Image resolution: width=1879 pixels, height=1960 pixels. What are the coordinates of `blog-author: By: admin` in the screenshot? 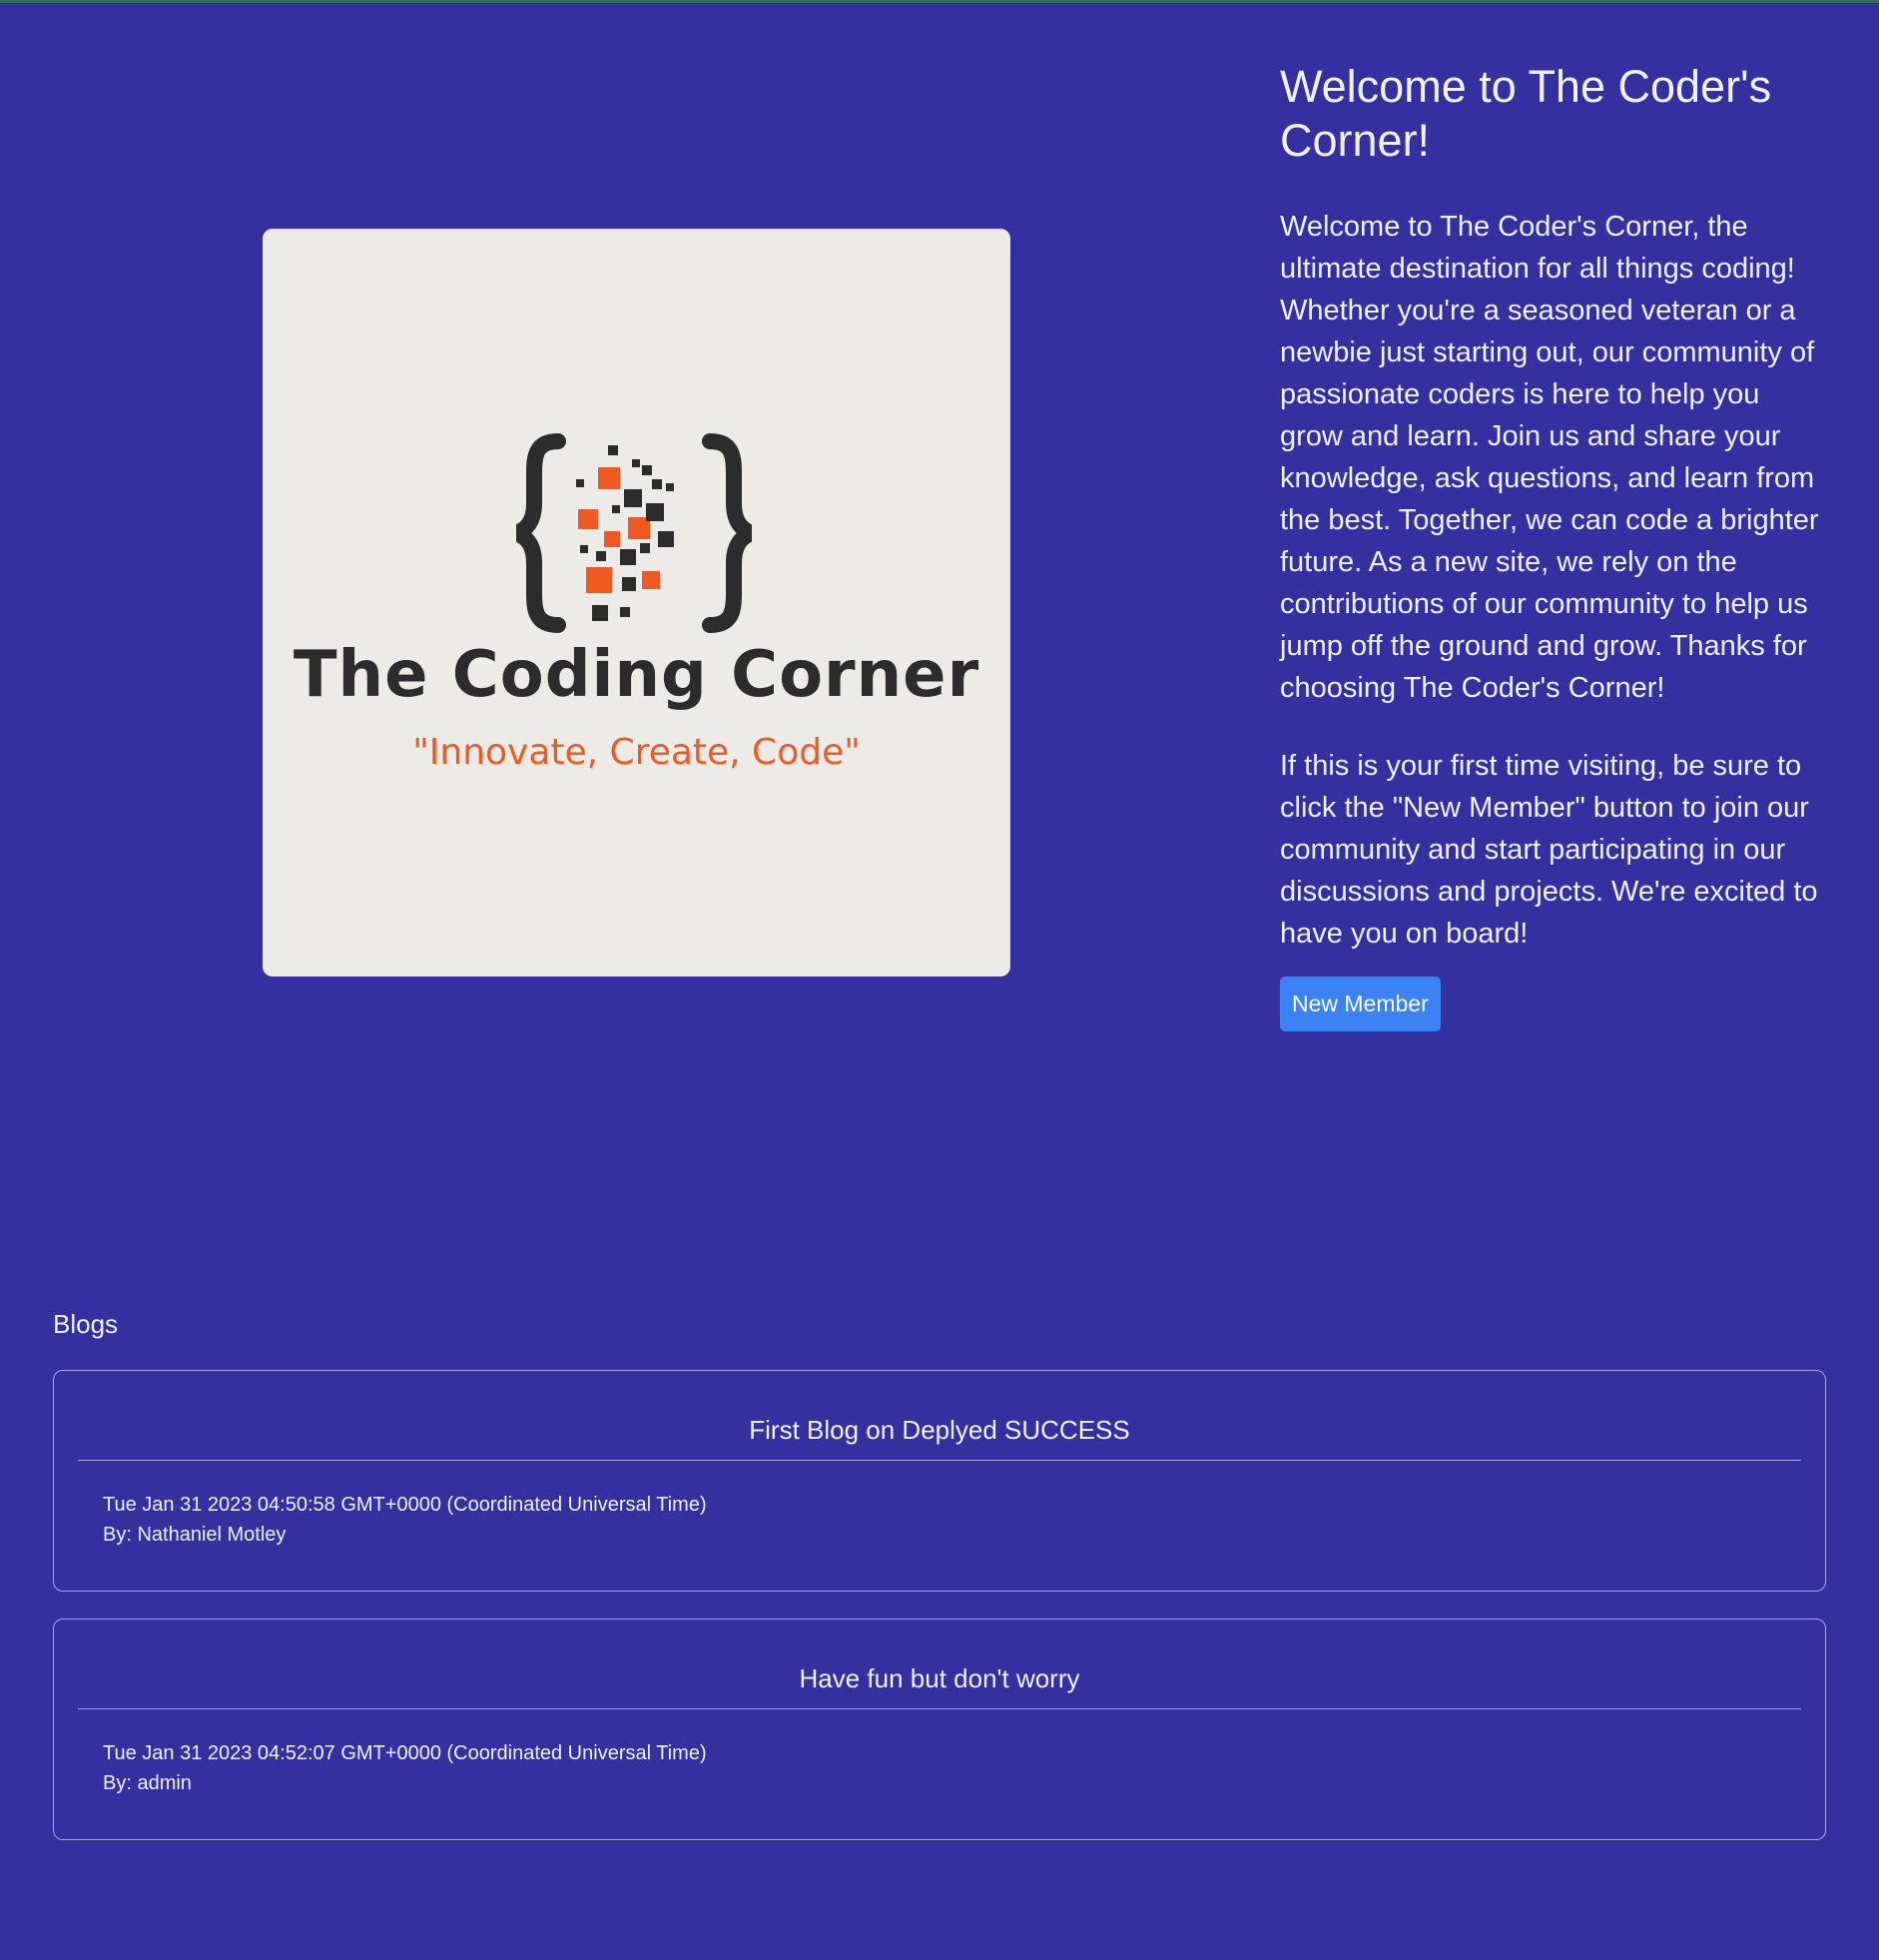 It's located at (147, 1783).